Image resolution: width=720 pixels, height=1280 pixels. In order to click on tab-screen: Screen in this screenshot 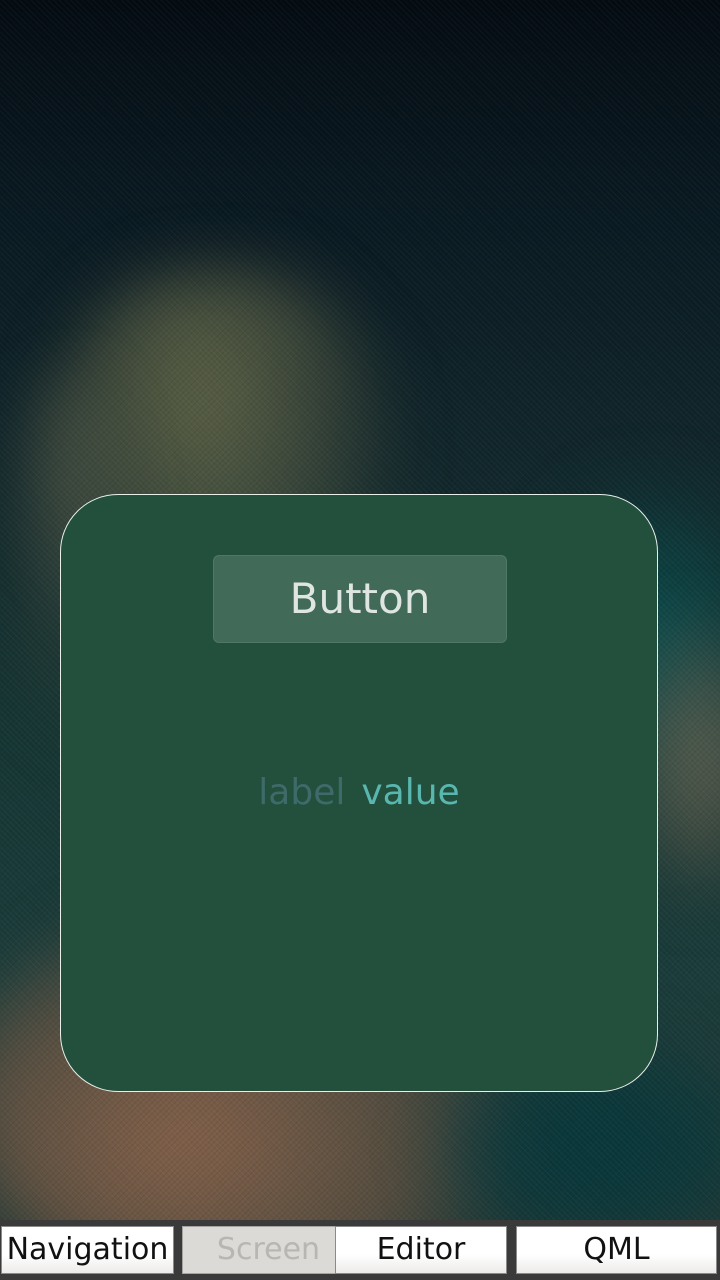, I will do `click(268, 1250)`.